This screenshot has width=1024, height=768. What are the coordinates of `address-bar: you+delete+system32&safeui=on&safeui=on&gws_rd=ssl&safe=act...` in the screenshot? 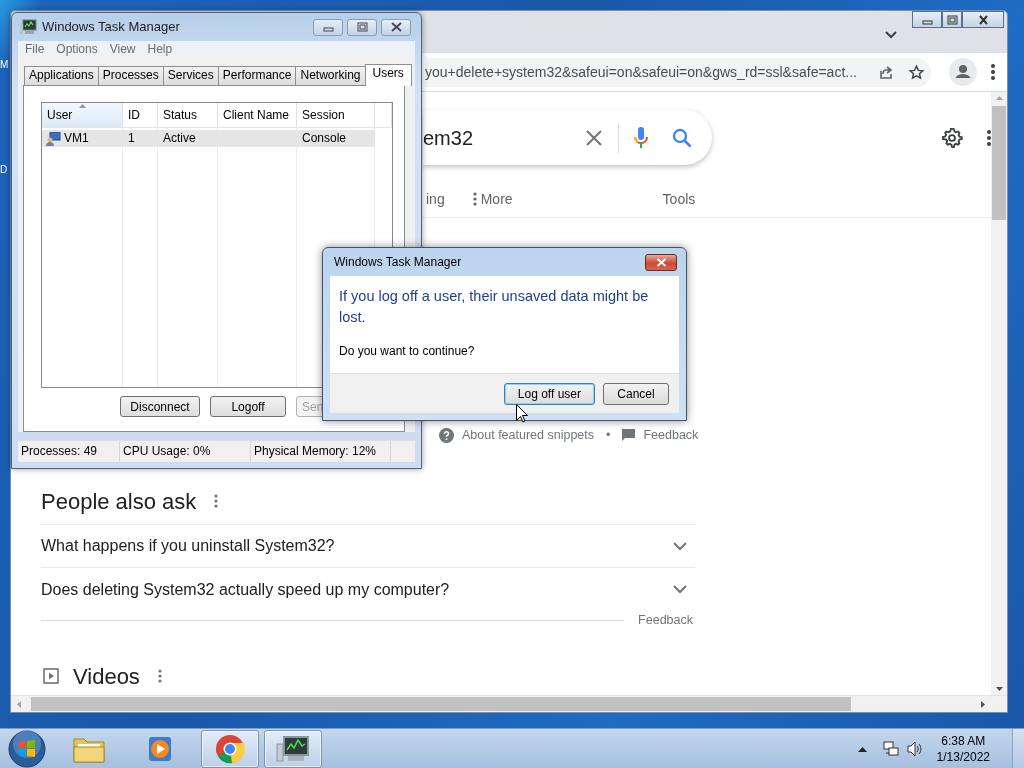 It's located at (678, 72).